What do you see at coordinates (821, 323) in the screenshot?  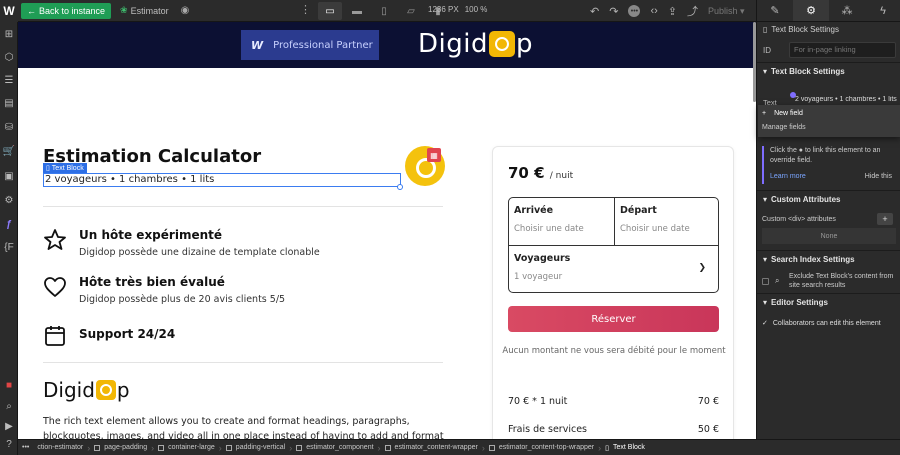 I see `collaborators-option: ✓ Collaborators can edit this element` at bounding box center [821, 323].